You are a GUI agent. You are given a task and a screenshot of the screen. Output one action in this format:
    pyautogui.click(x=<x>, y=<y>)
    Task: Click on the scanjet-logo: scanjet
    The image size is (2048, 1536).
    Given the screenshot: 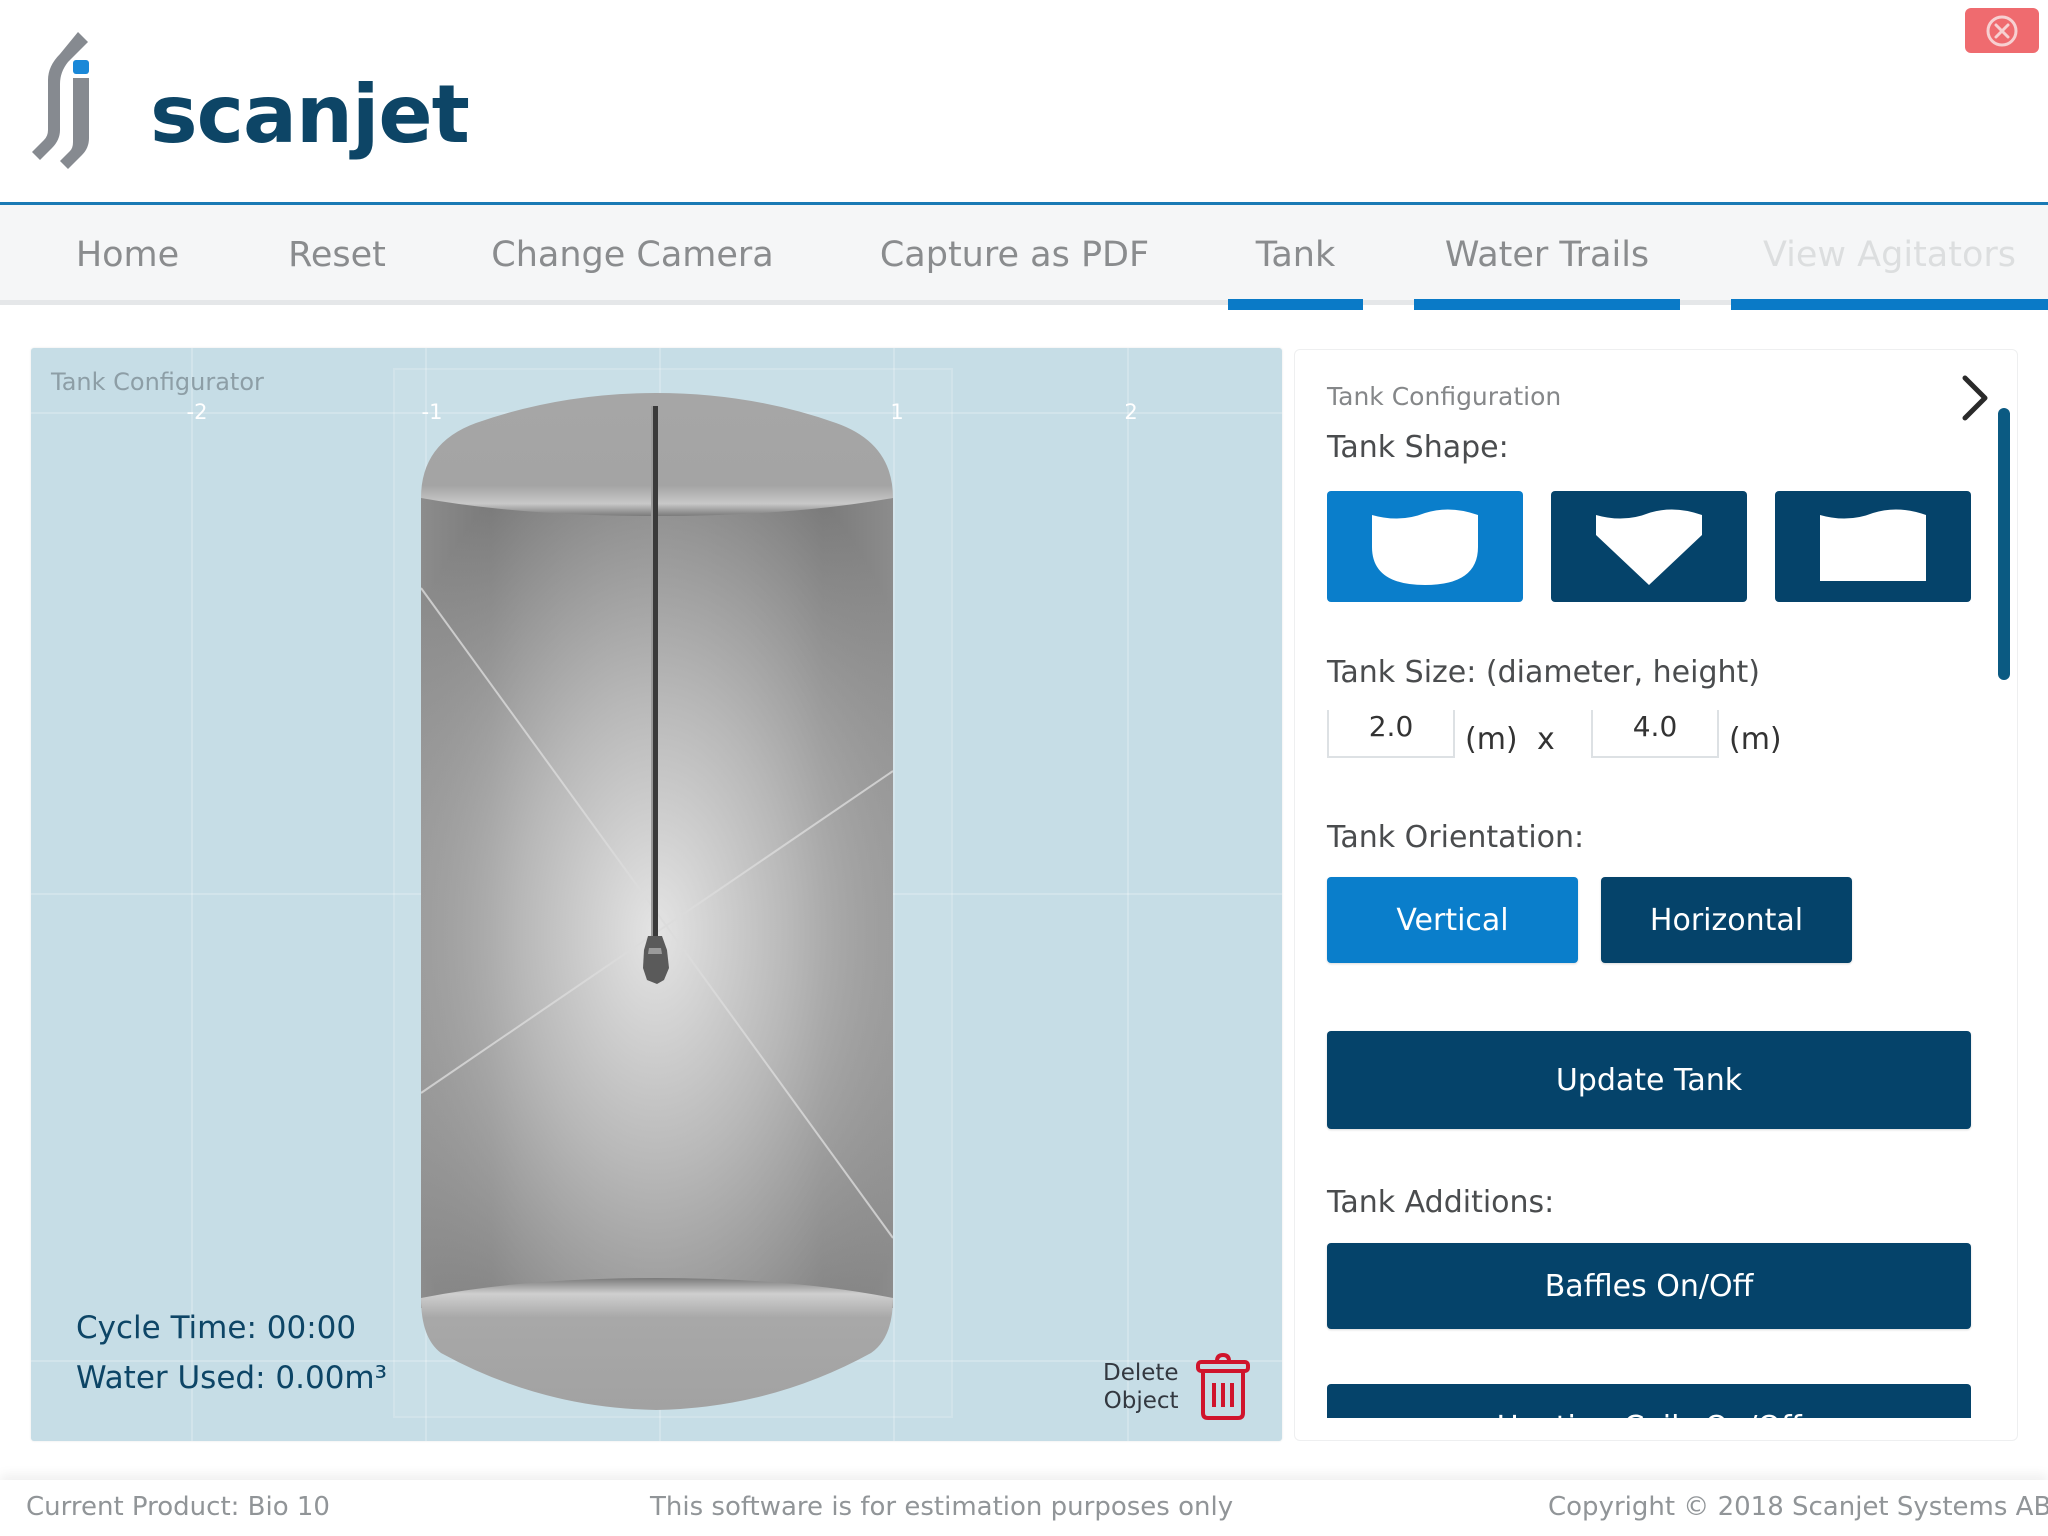 What is the action you would take?
    pyautogui.click(x=250, y=100)
    